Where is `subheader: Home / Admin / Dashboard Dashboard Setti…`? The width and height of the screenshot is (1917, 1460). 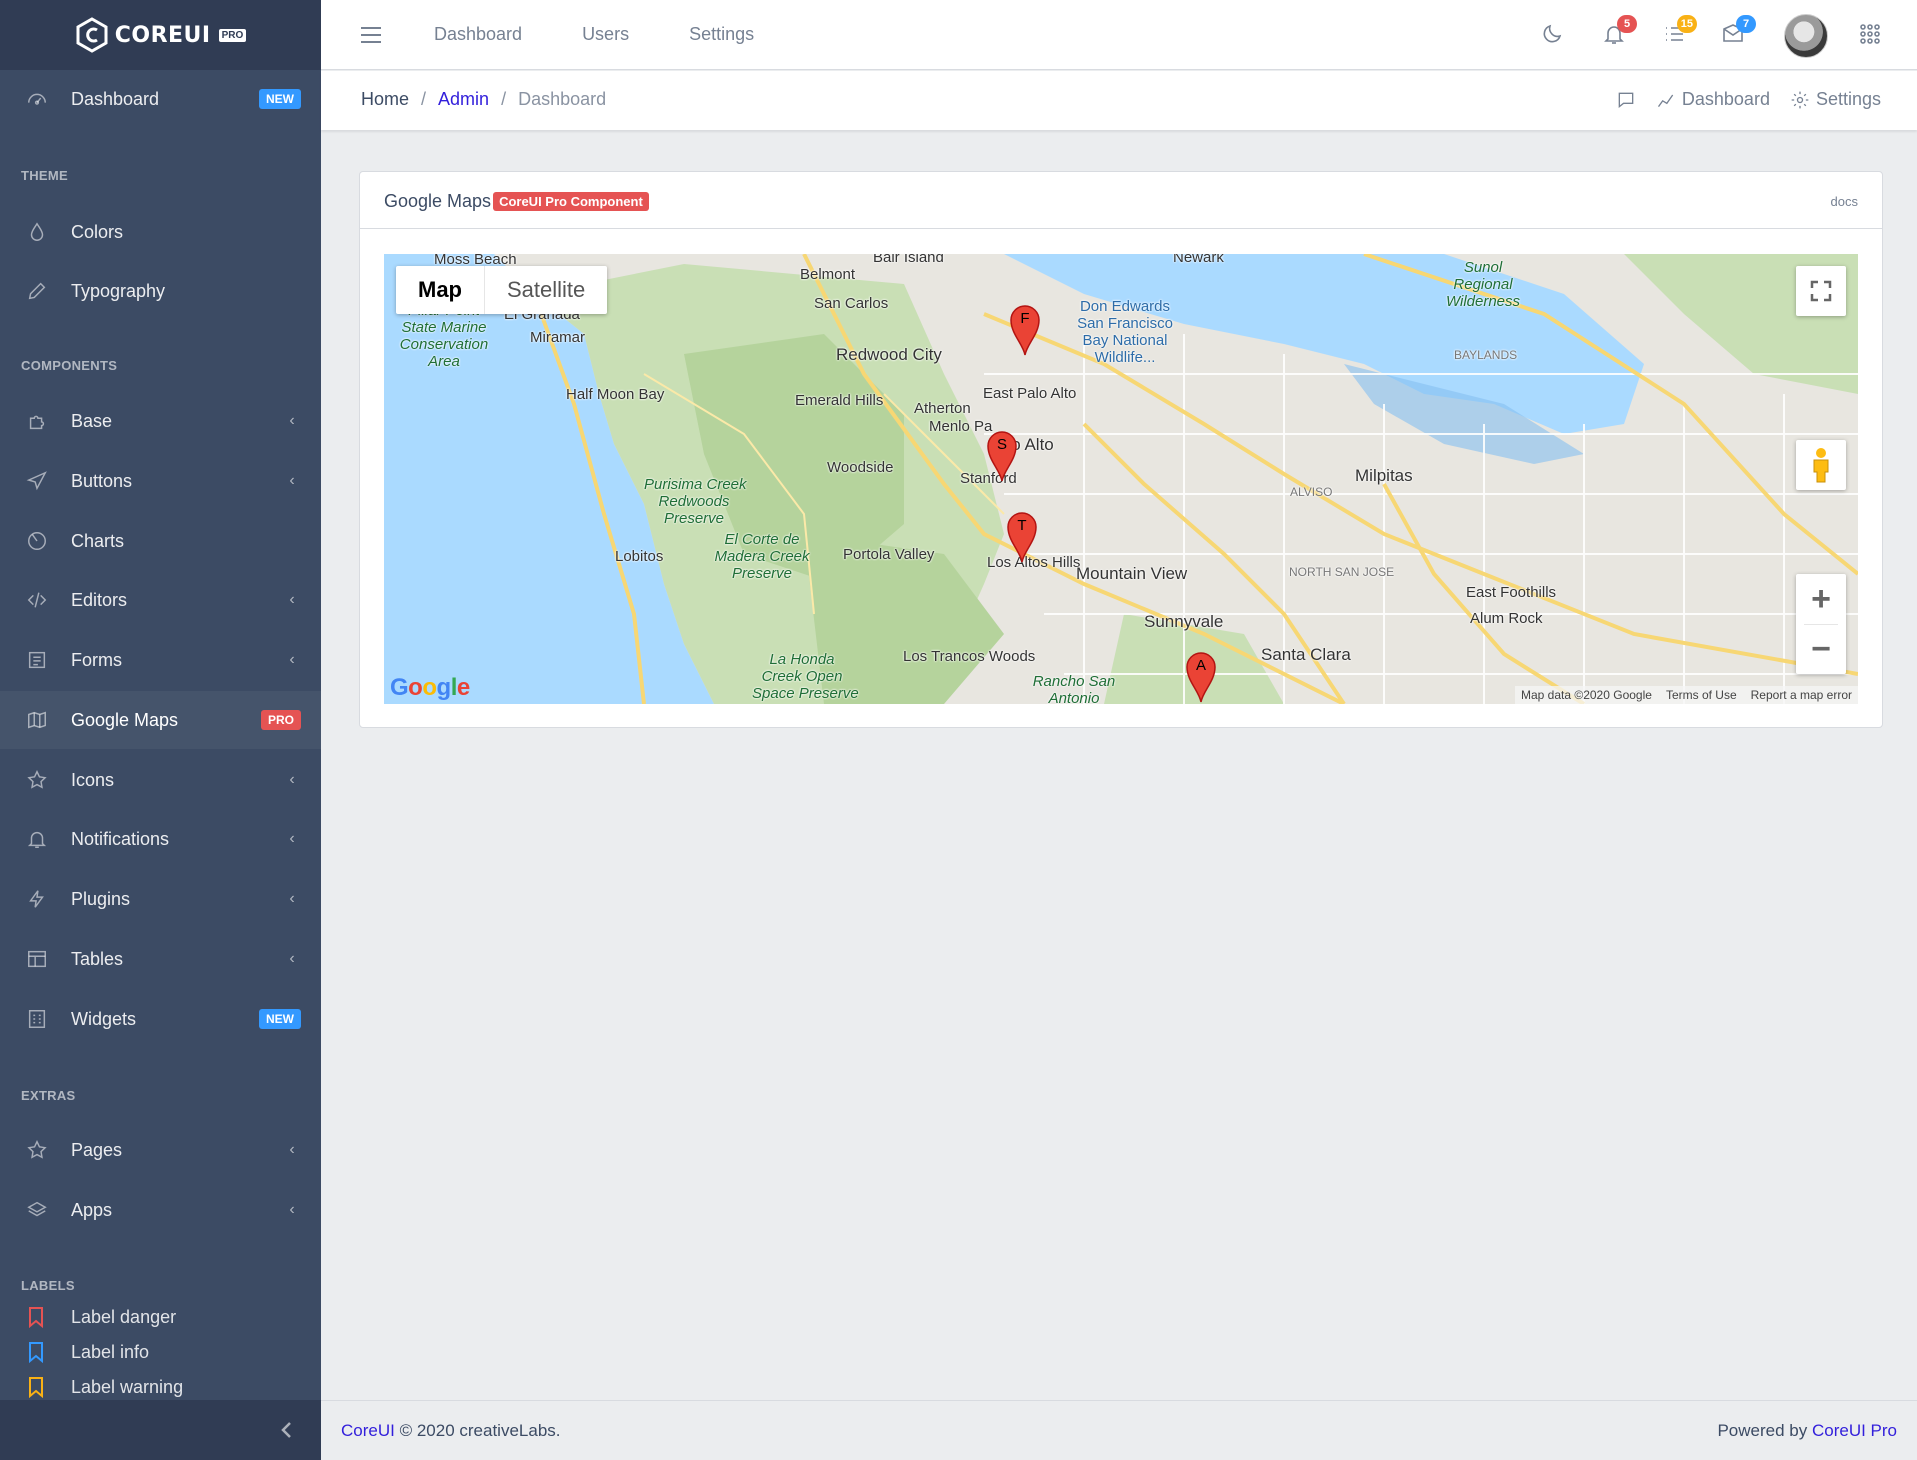 subheader: Home / Admin / Dashboard Dashboard Setti… is located at coordinates (1119, 100).